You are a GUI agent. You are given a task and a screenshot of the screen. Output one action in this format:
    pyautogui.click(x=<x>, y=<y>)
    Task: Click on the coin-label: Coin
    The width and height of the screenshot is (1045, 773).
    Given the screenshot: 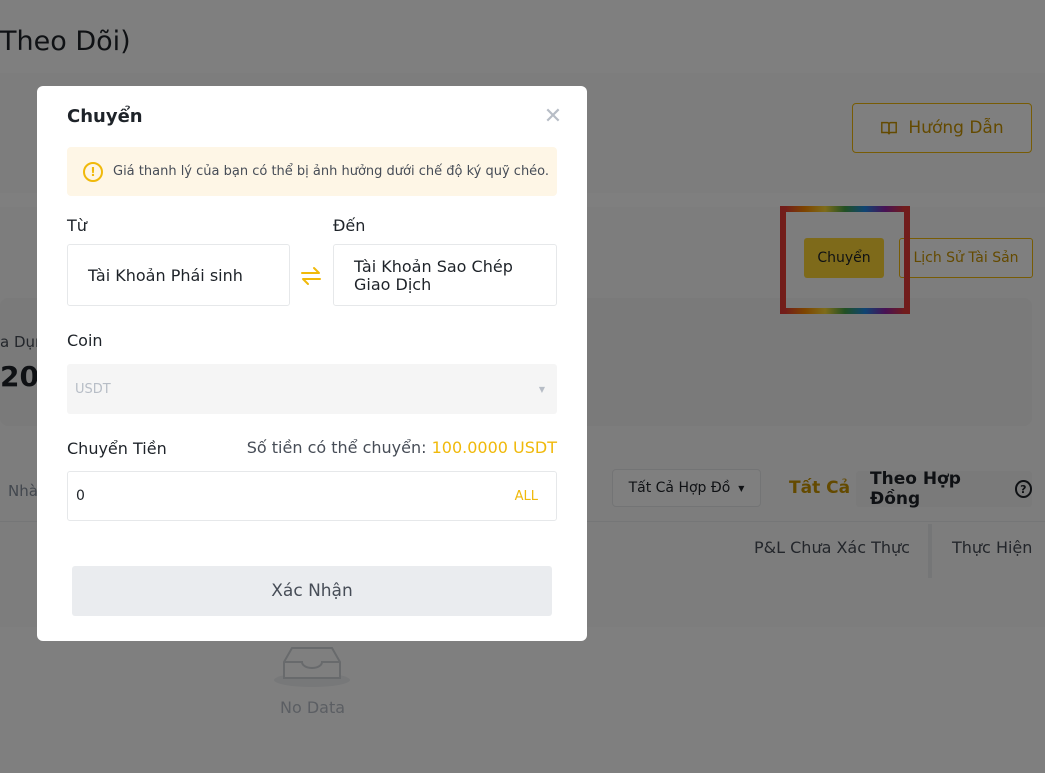 What is the action you would take?
    pyautogui.click(x=85, y=340)
    